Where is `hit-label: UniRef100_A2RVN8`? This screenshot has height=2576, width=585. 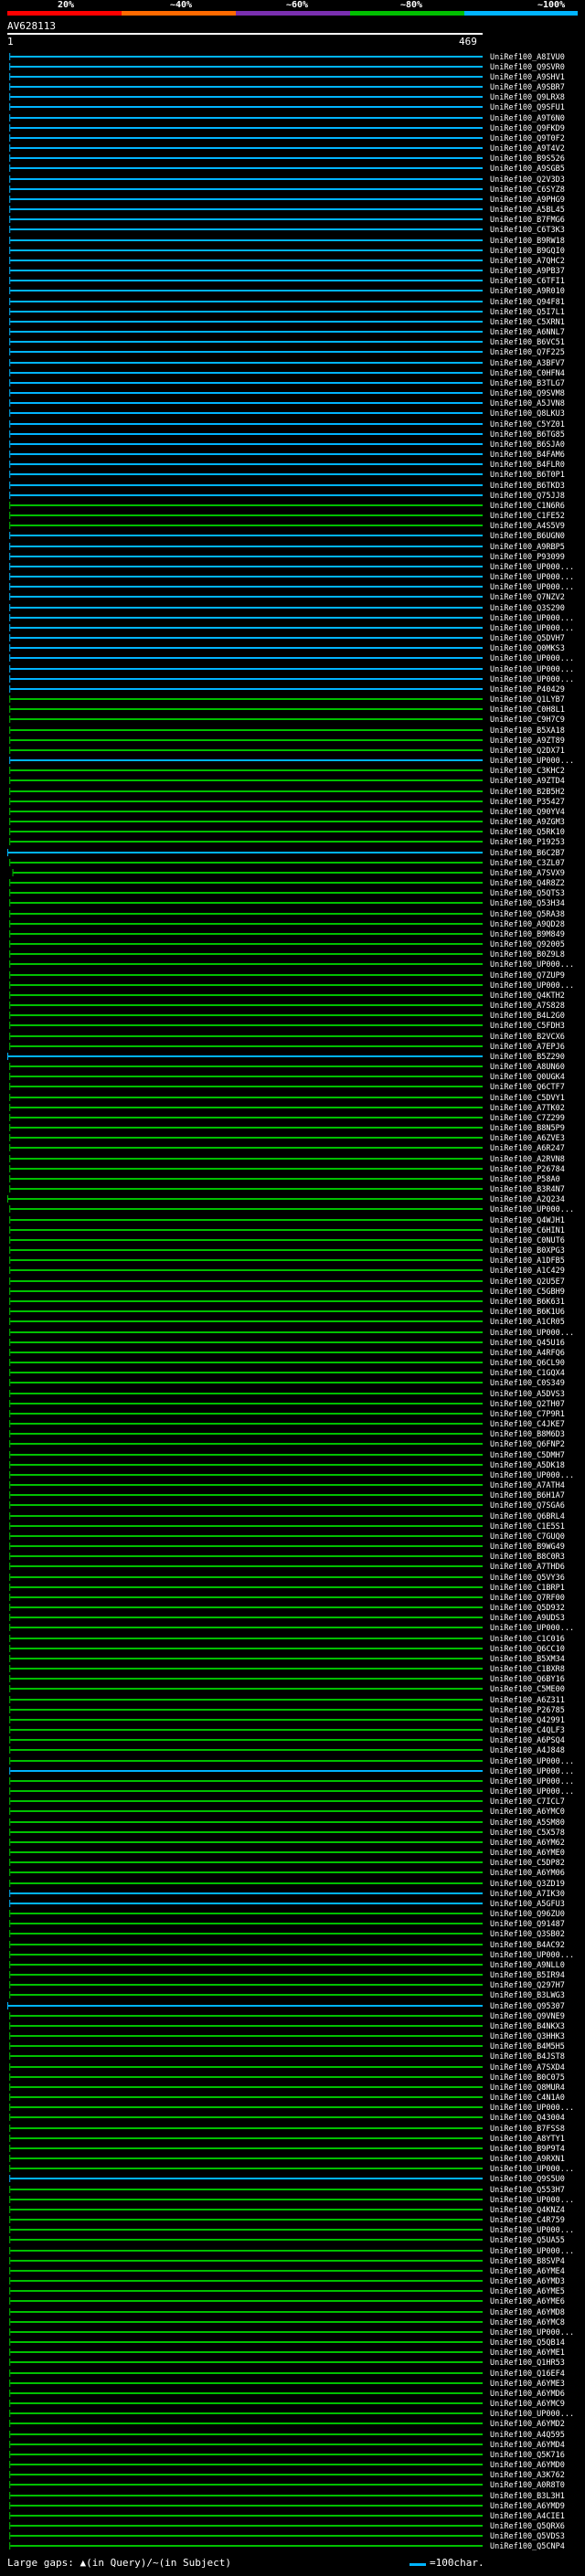 hit-label: UniRef100_A2RVN8 is located at coordinates (528, 1159).